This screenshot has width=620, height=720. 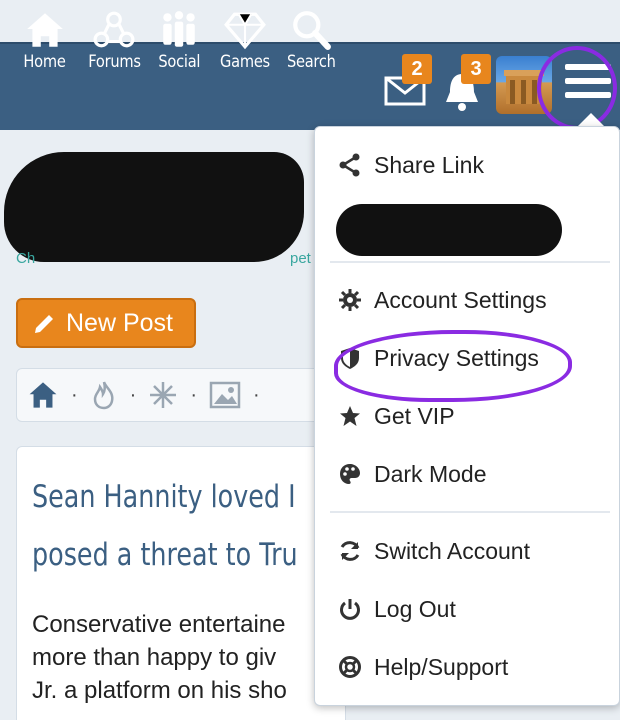 I want to click on purple-ellipse-annotation, so click(x=453, y=366).